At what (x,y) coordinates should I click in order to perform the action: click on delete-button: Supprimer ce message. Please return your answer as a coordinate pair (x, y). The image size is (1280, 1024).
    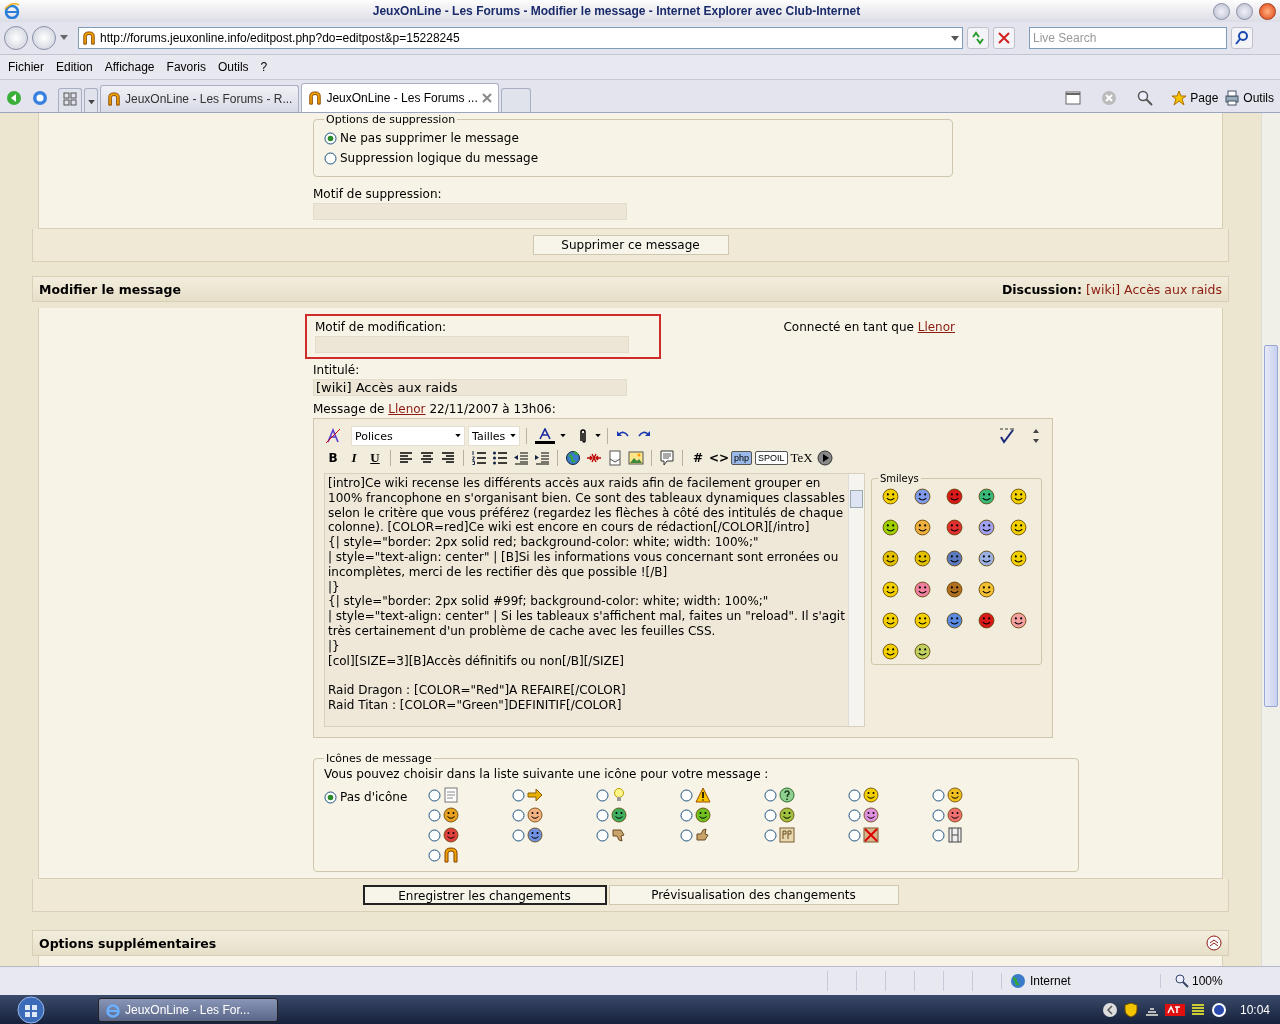
    Looking at the image, I should click on (630, 245).